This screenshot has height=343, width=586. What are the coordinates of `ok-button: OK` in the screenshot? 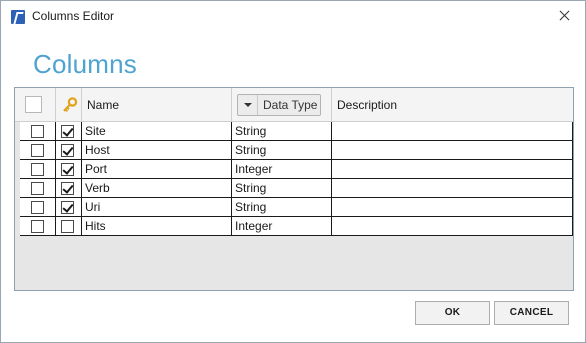 It's located at (452, 313).